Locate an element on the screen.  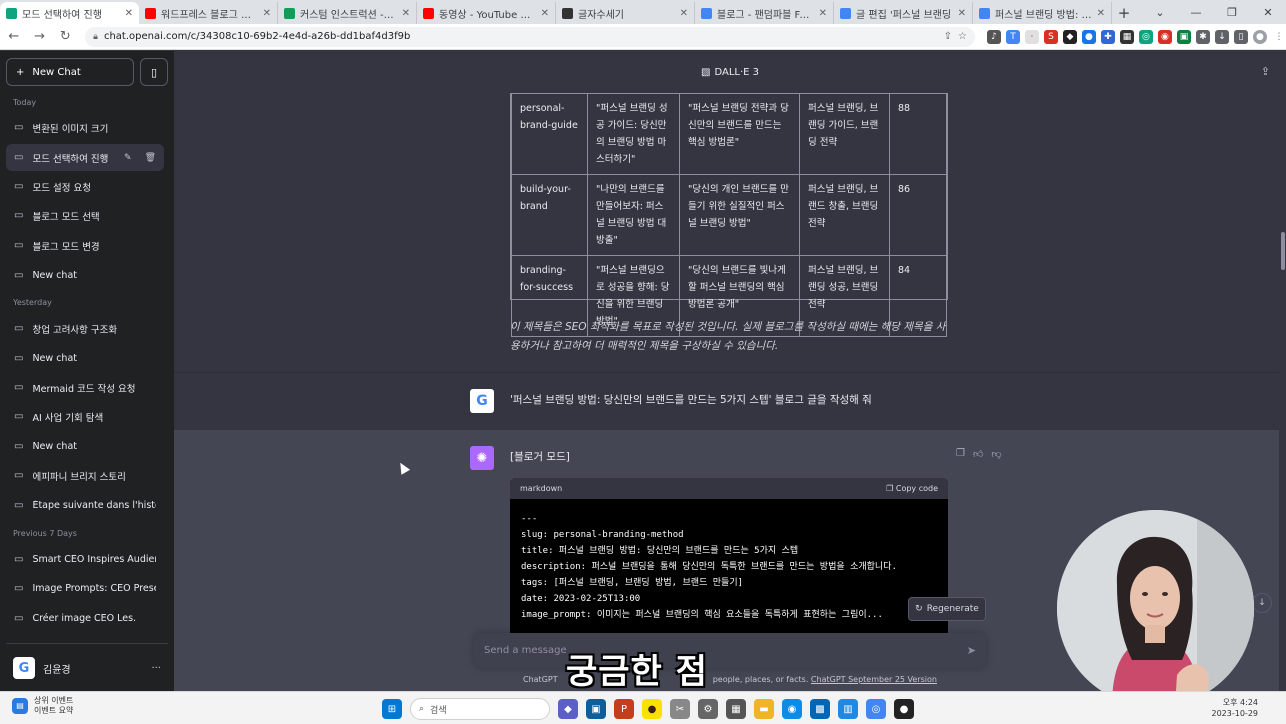
restore-icon: ❐ is located at coordinates (1232, 12).